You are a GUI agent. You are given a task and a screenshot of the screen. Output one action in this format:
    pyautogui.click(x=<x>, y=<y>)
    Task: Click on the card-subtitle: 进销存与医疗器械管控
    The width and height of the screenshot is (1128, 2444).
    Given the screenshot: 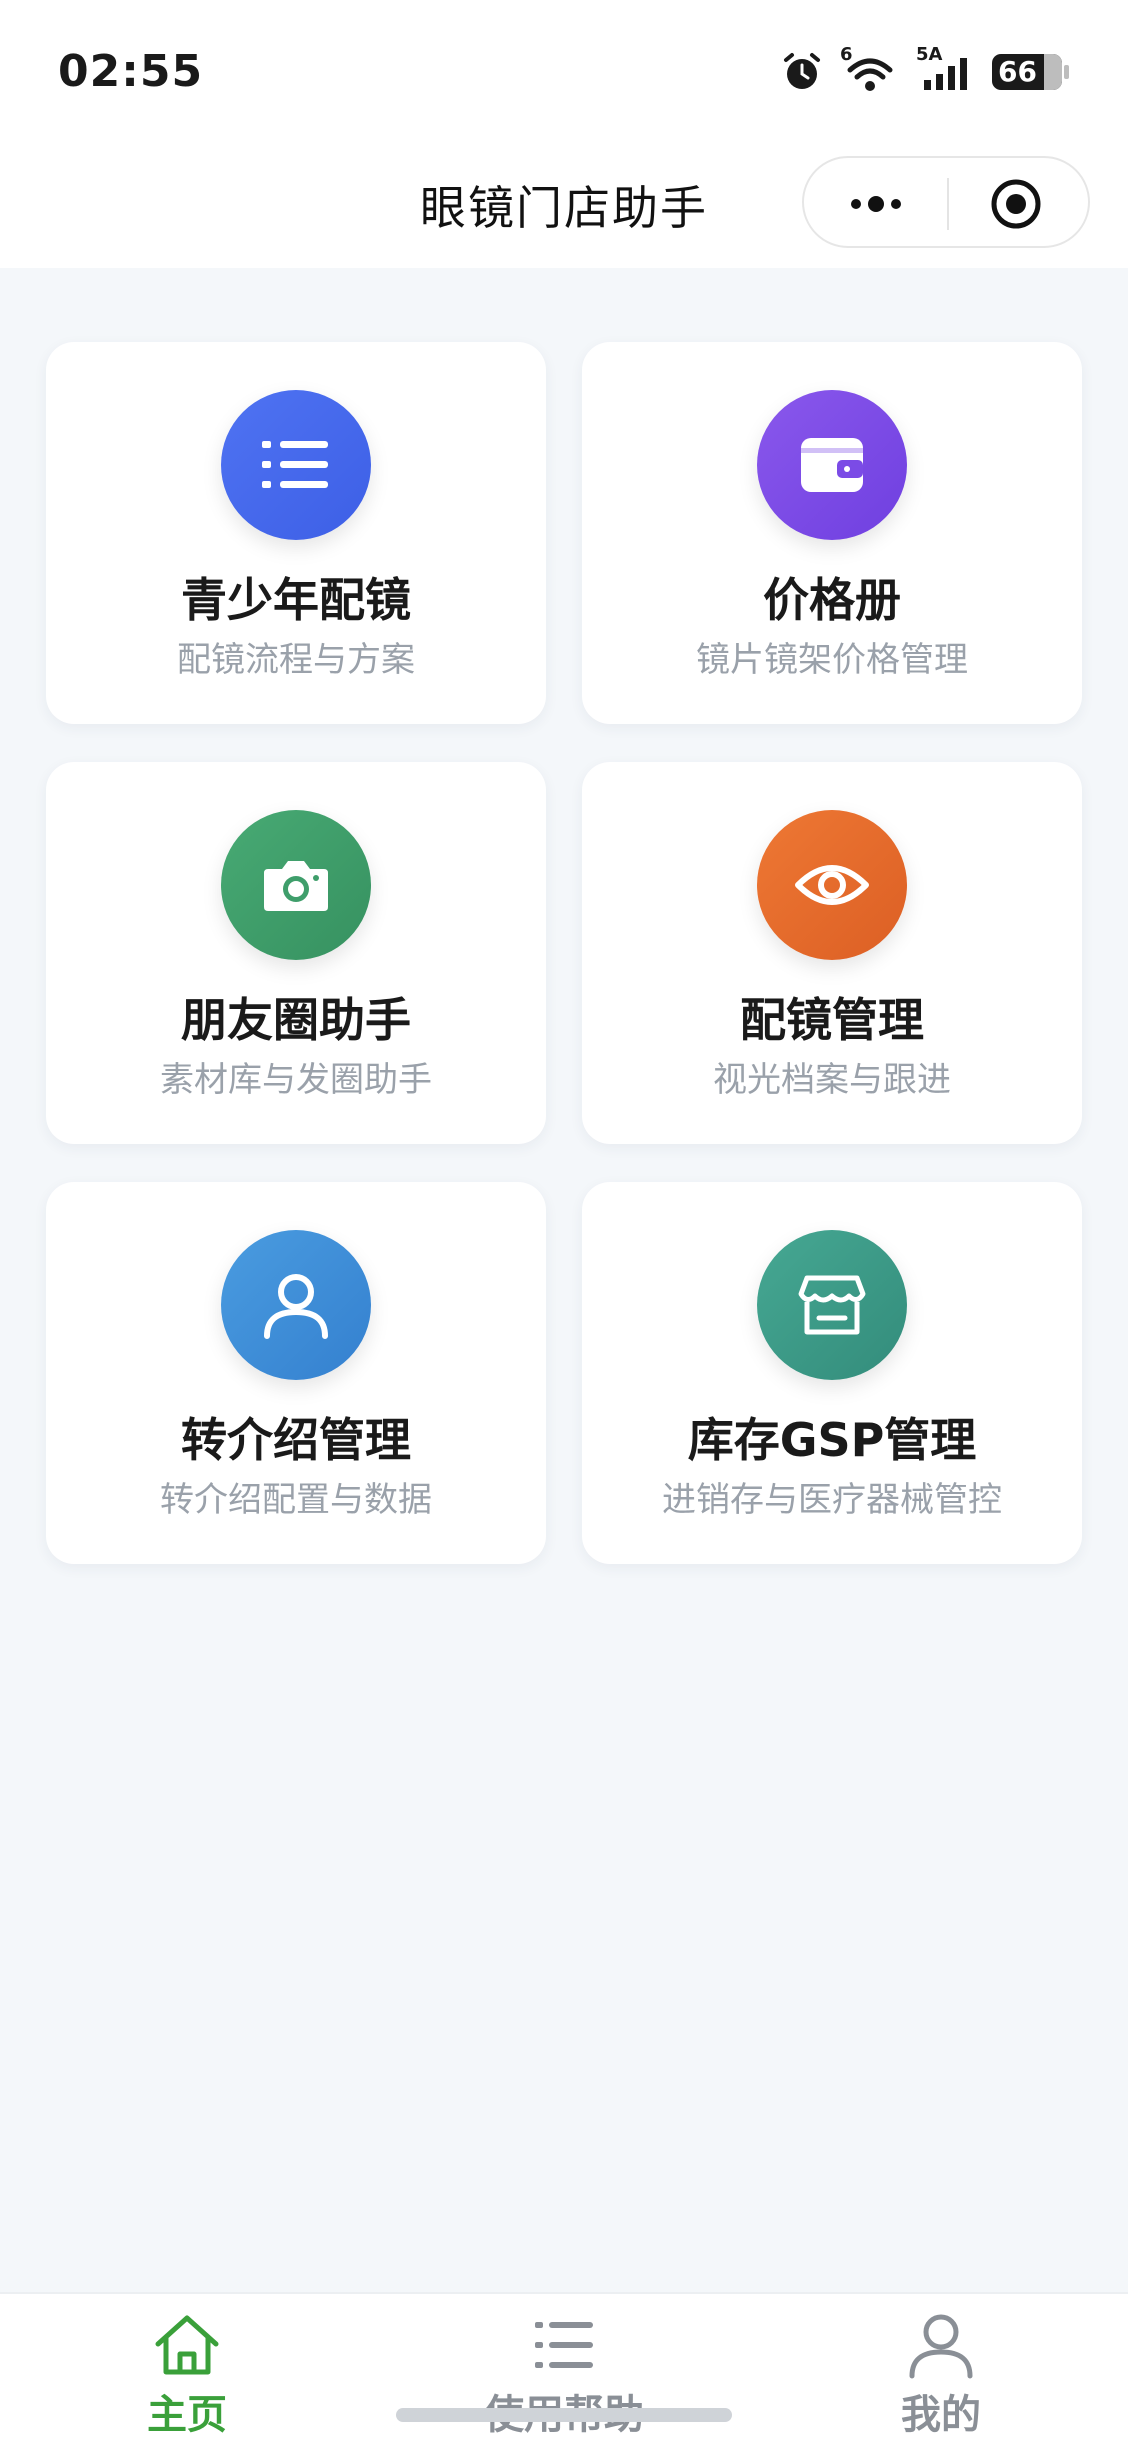 What is the action you would take?
    pyautogui.click(x=832, y=1500)
    